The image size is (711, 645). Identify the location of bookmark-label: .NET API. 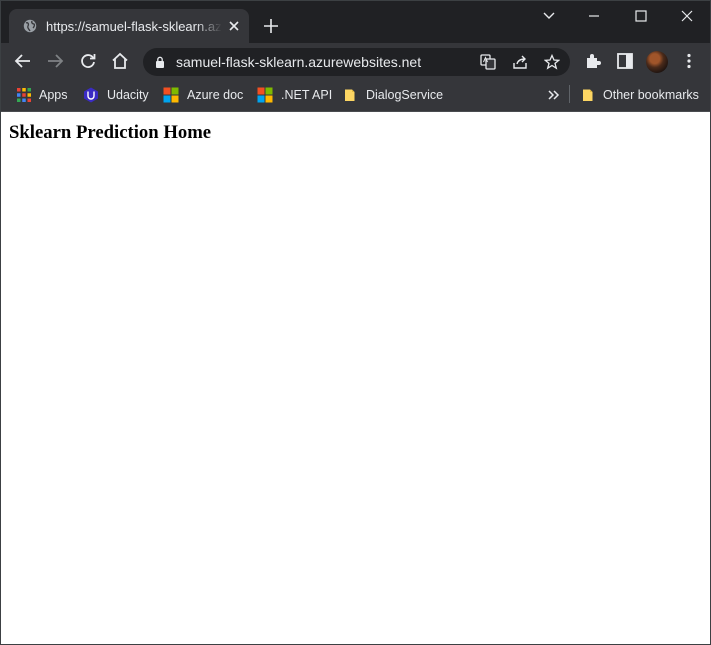
(307, 95).